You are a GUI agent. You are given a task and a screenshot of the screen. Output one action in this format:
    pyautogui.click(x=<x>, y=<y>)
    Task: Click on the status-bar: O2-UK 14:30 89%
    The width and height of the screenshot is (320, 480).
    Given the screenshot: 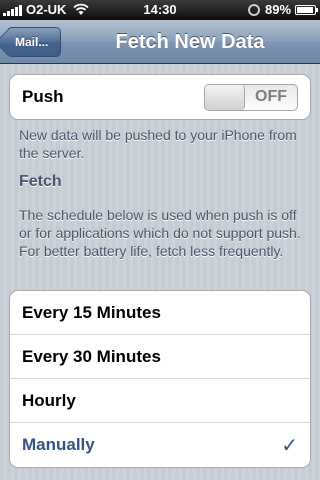 What is the action you would take?
    pyautogui.click(x=160, y=10)
    